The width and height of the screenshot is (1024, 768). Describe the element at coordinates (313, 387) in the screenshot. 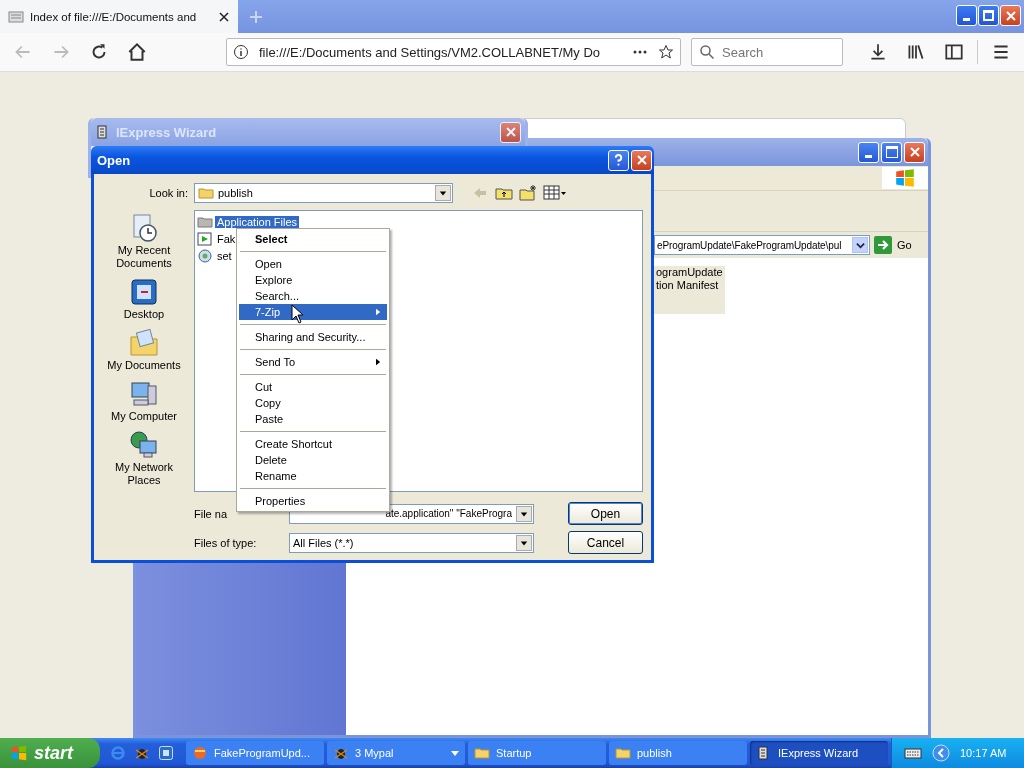

I see `menu-item: Cut` at that location.